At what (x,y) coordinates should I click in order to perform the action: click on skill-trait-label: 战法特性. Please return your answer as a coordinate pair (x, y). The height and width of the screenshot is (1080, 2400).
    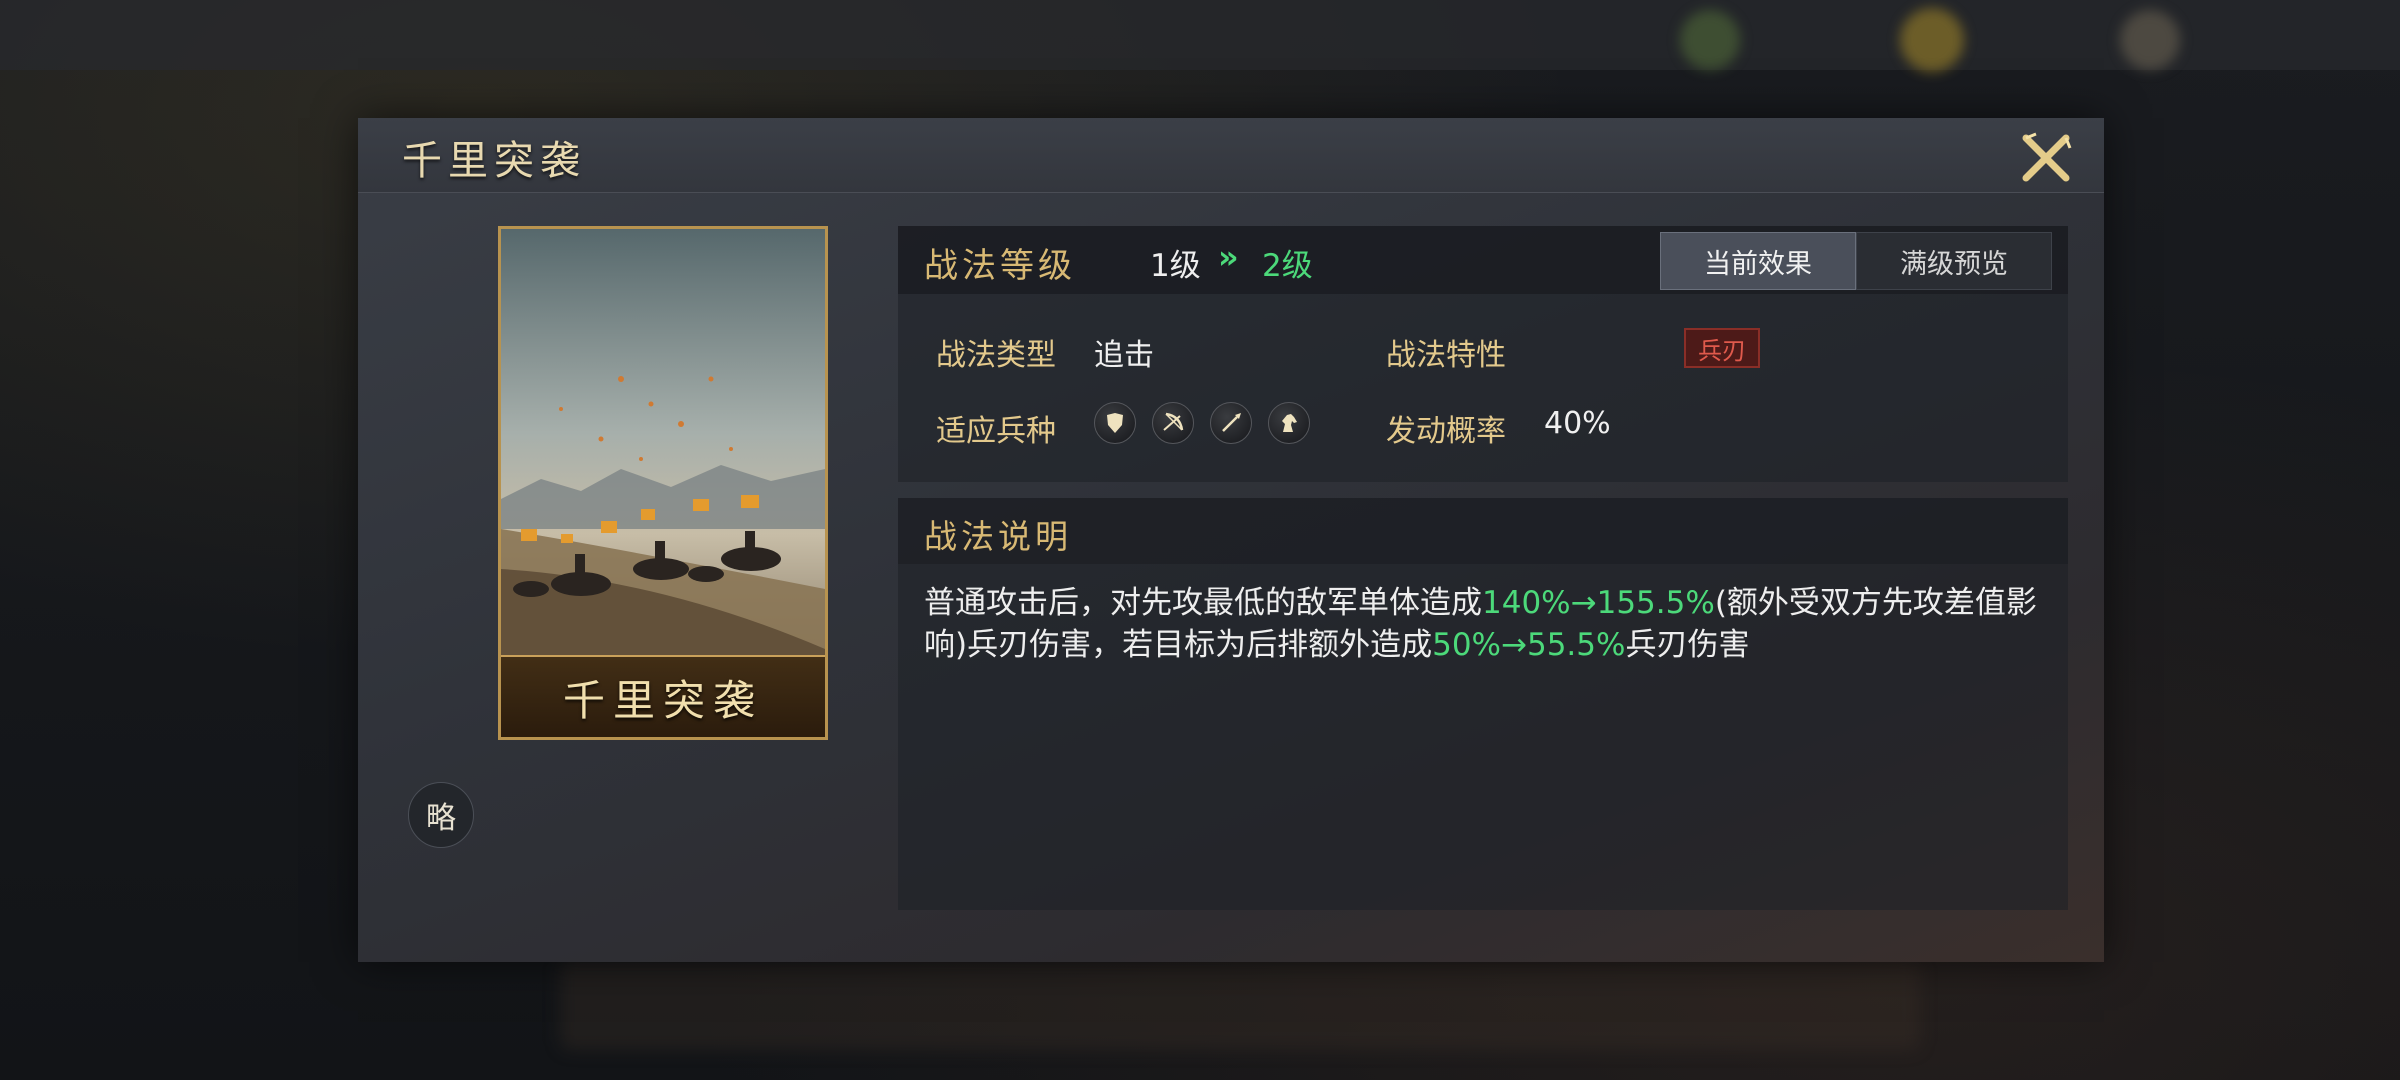
    Looking at the image, I should click on (1446, 355).